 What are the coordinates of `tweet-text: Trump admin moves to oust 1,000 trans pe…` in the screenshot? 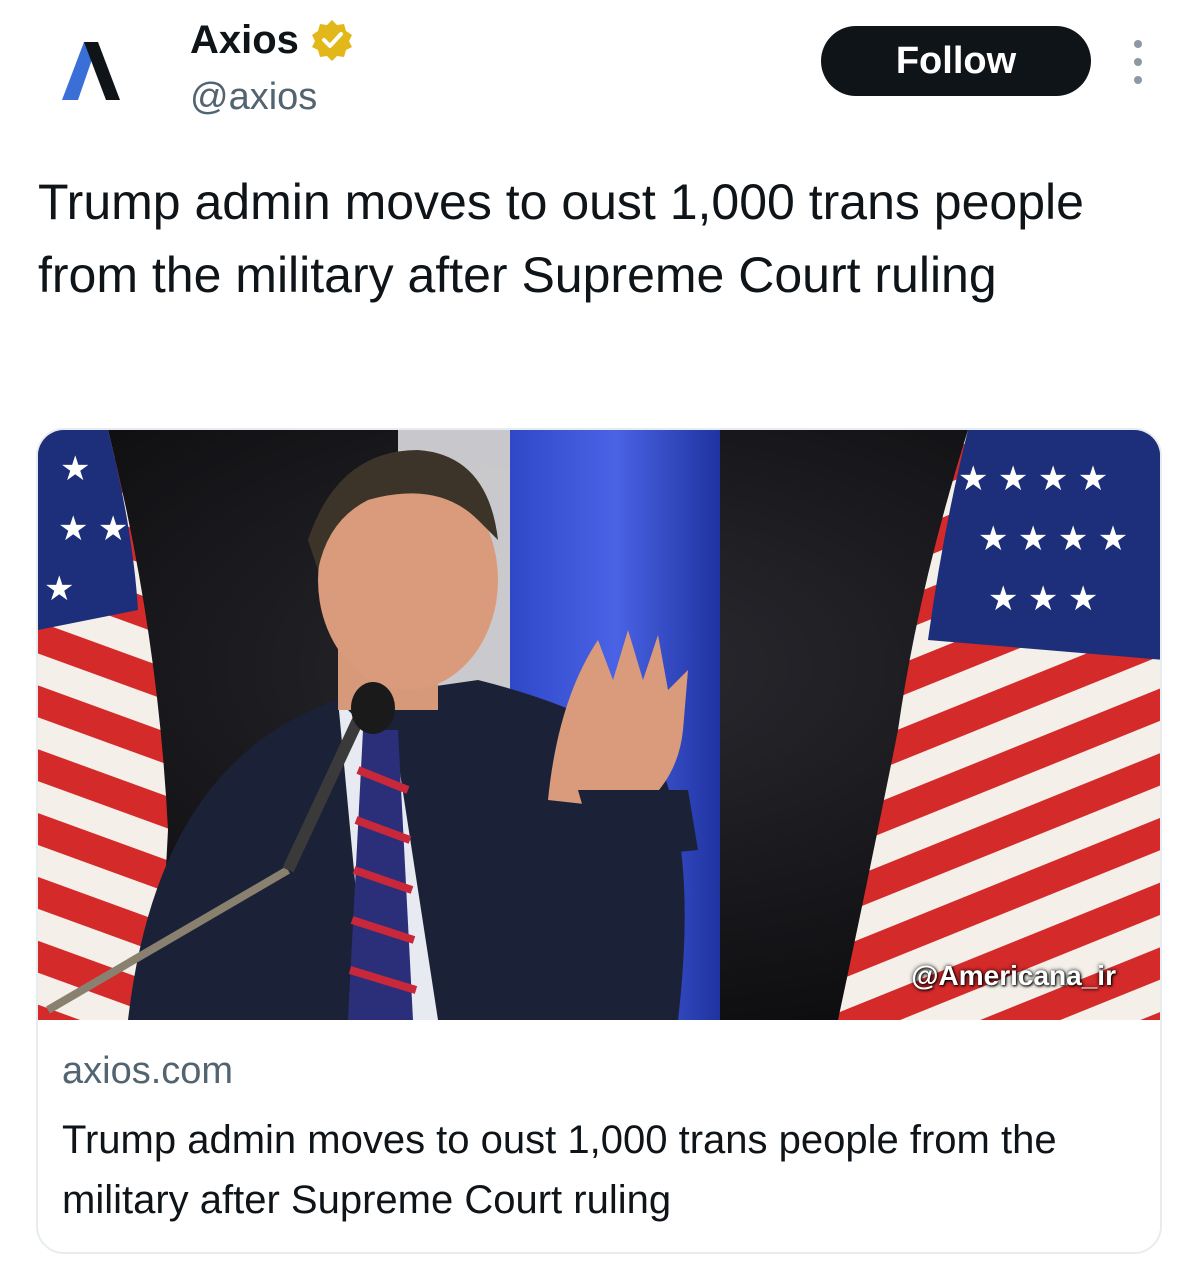 It's located at (561, 238).